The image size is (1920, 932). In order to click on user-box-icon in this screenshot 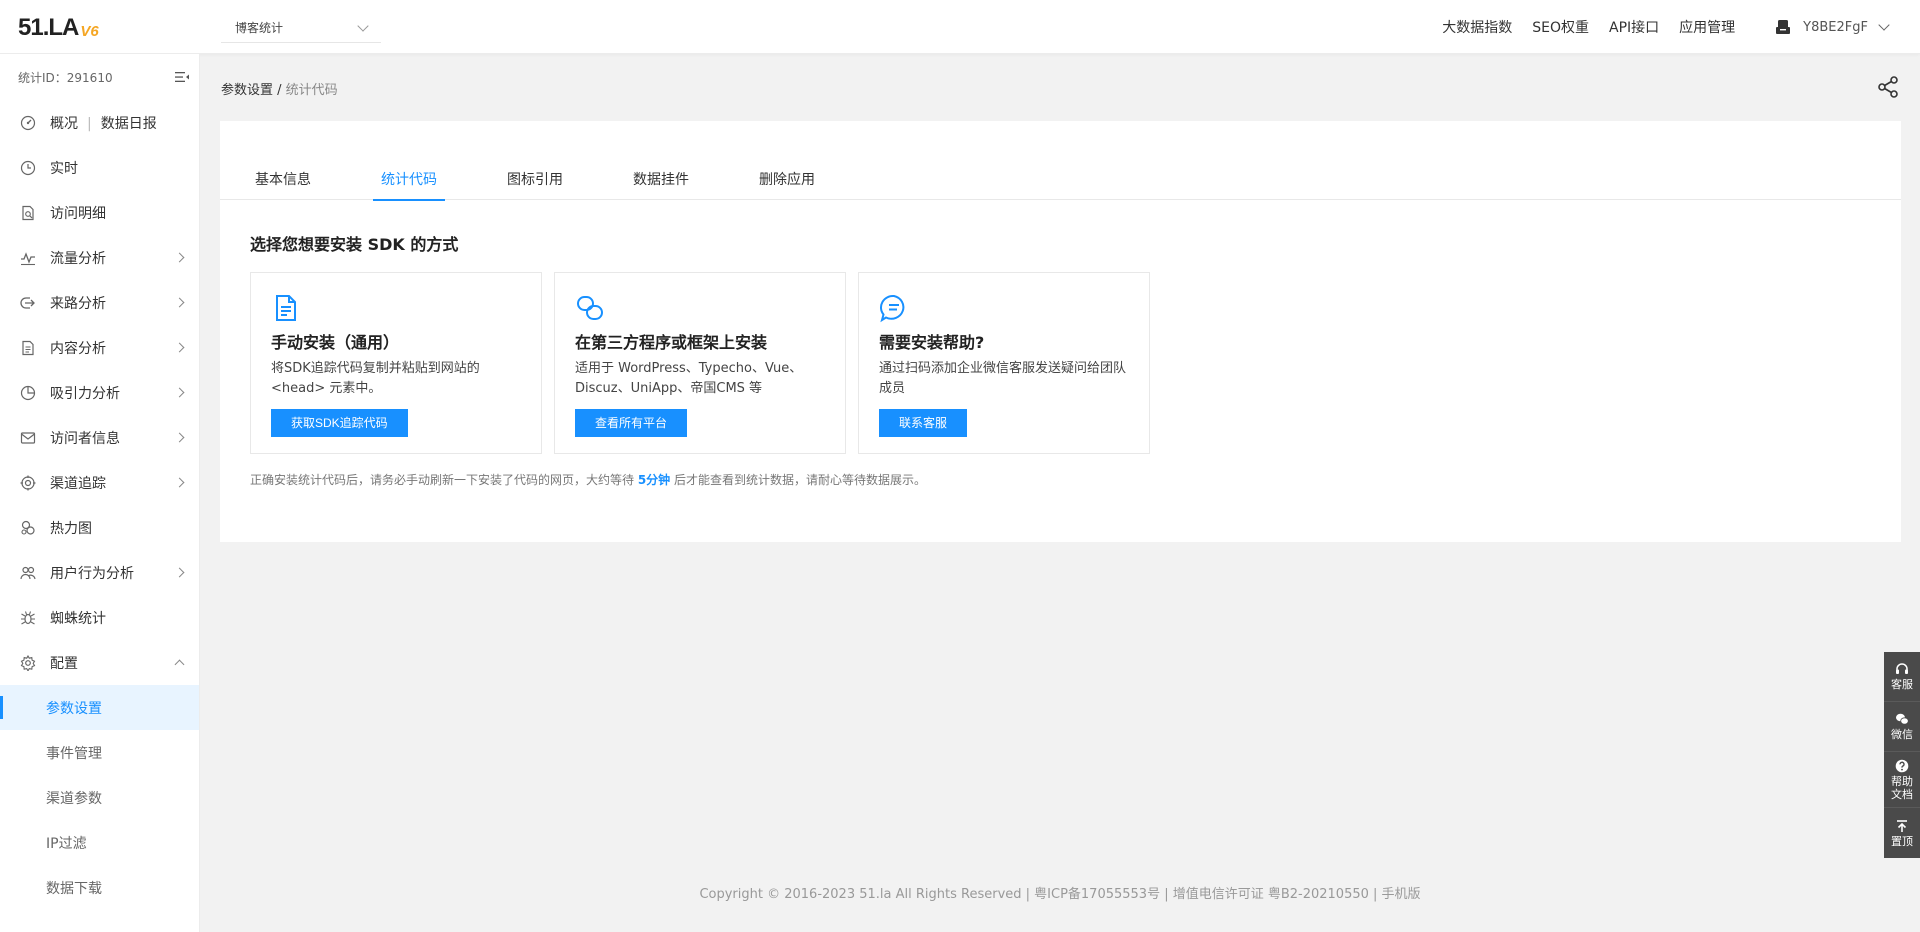, I will do `click(1783, 27)`.